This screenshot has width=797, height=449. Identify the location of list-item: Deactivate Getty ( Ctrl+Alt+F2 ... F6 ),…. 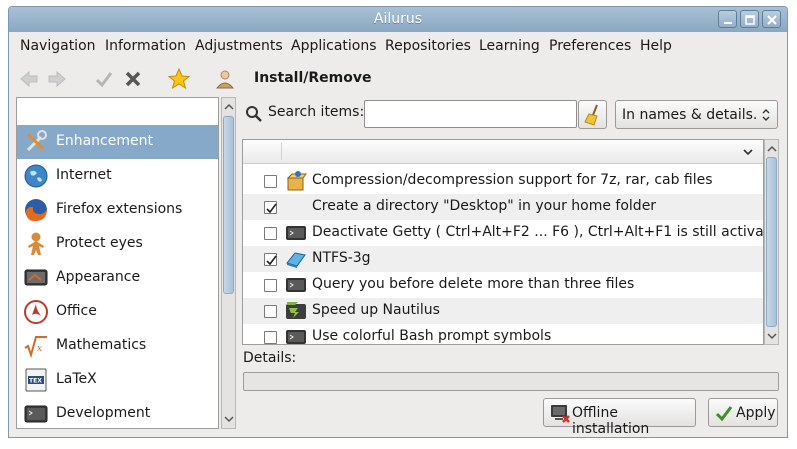
(503, 233).